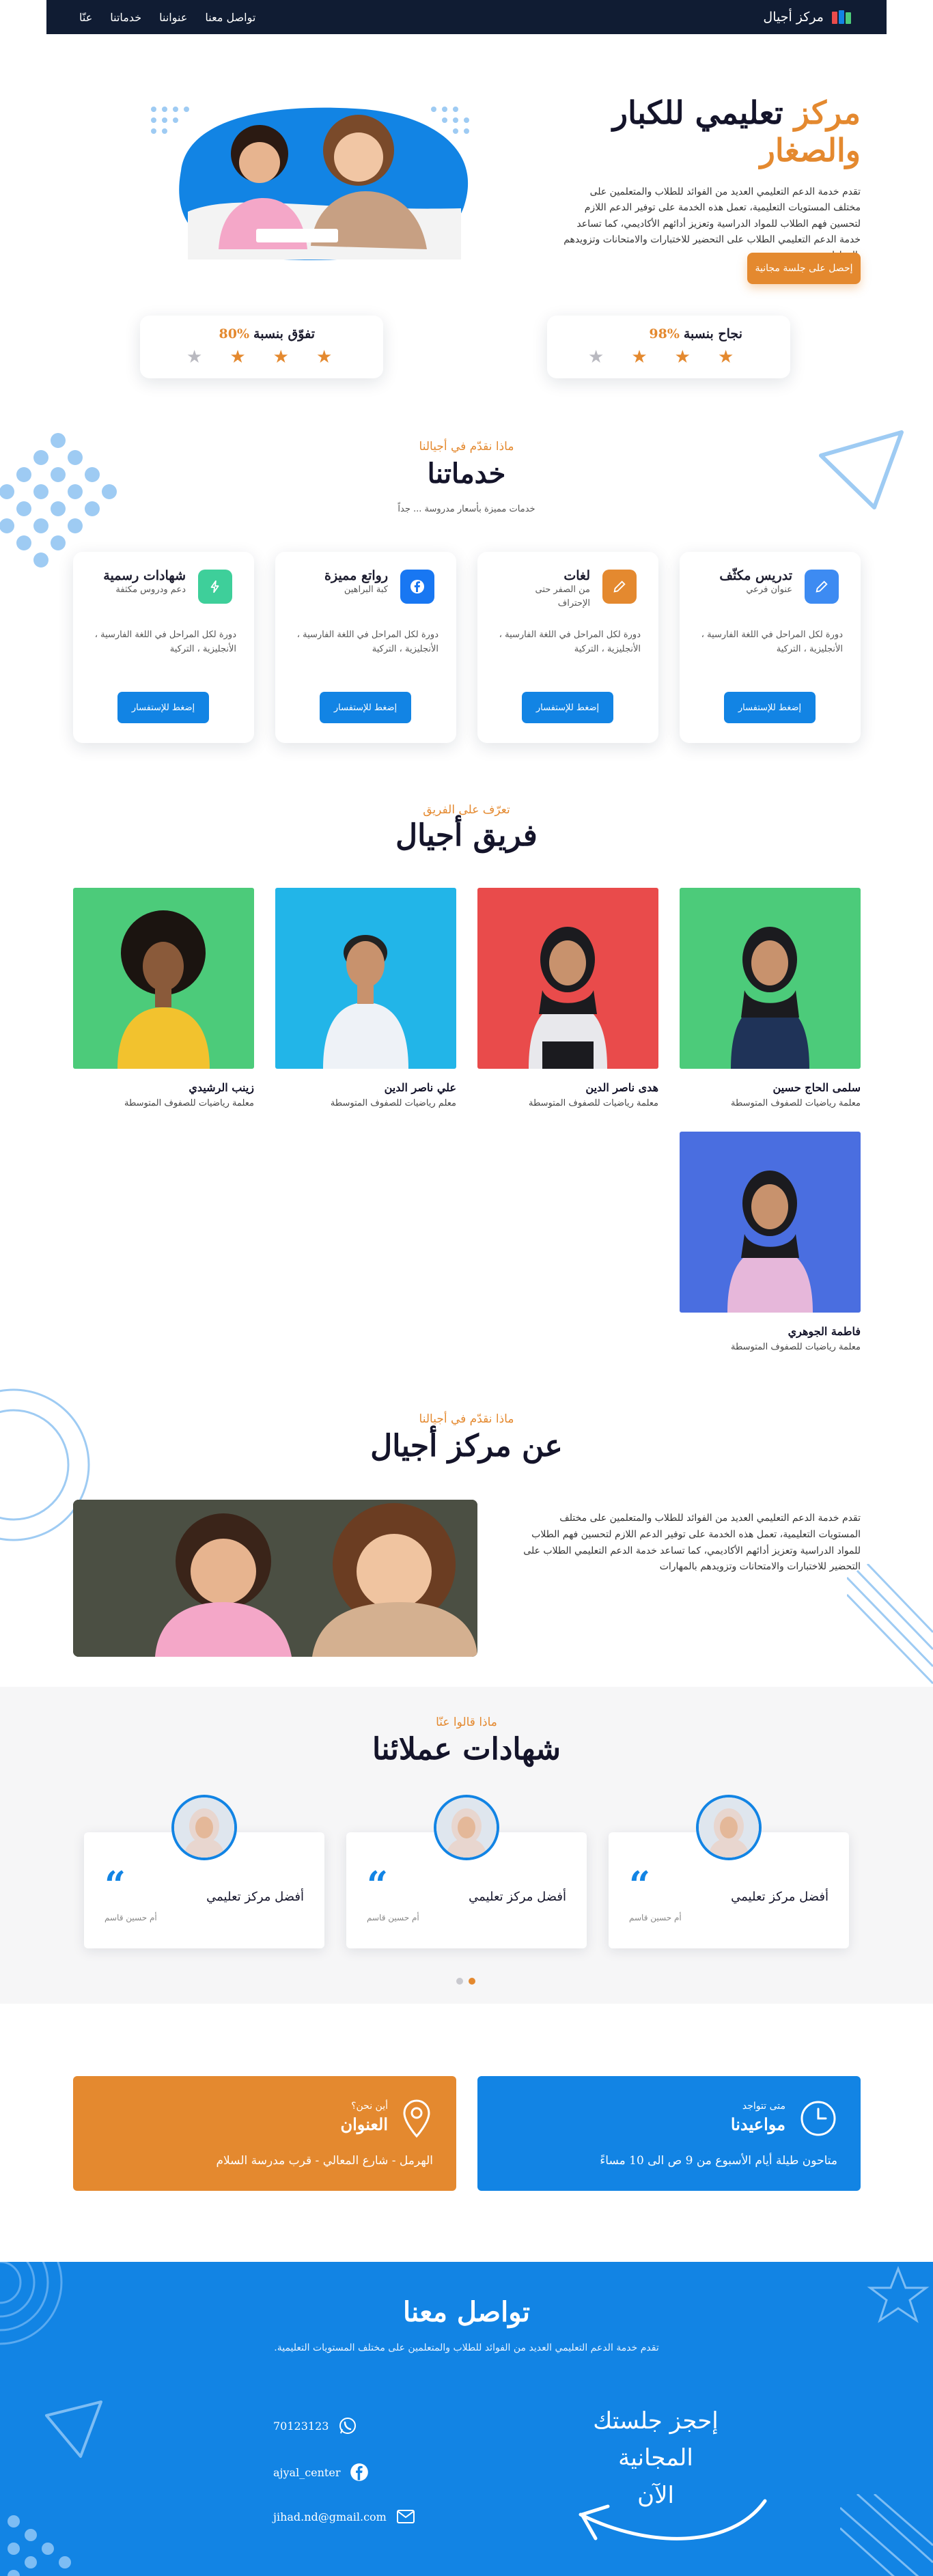 The width and height of the screenshot is (933, 2576). Describe the element at coordinates (466, 1981) in the screenshot. I see `carousel-dots` at that location.